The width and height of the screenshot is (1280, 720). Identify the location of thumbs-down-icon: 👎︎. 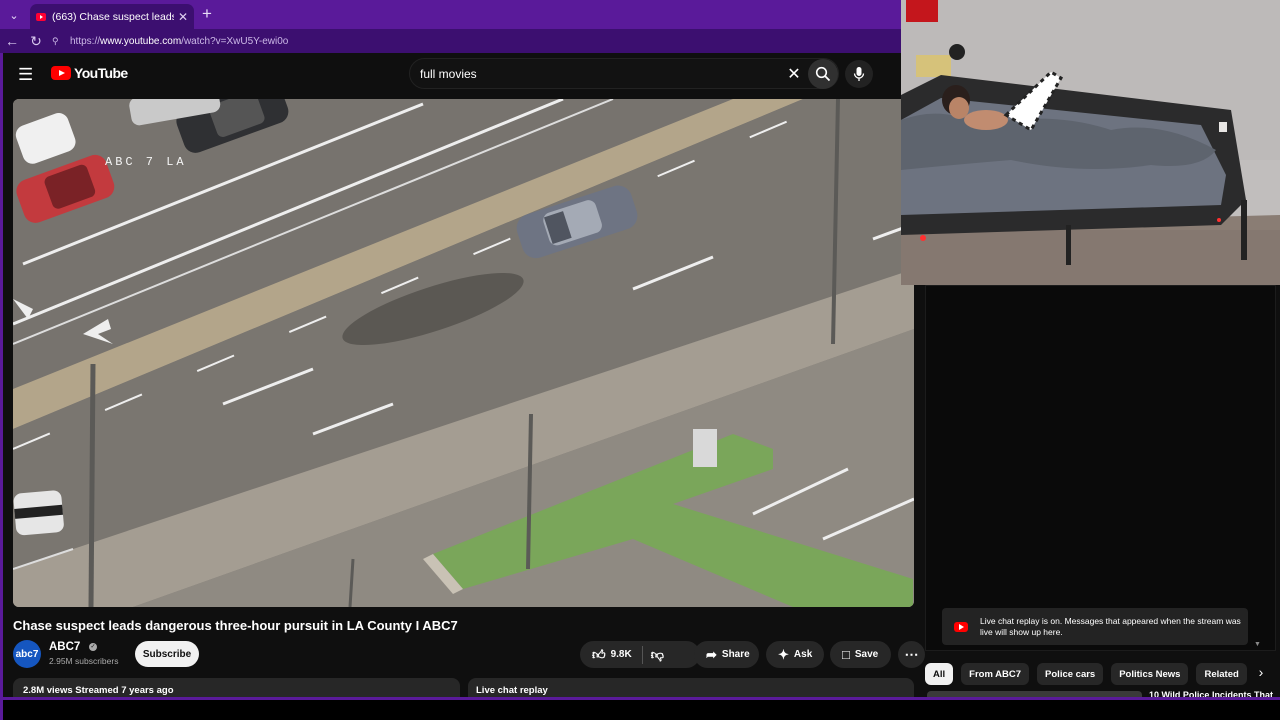
(657, 655).